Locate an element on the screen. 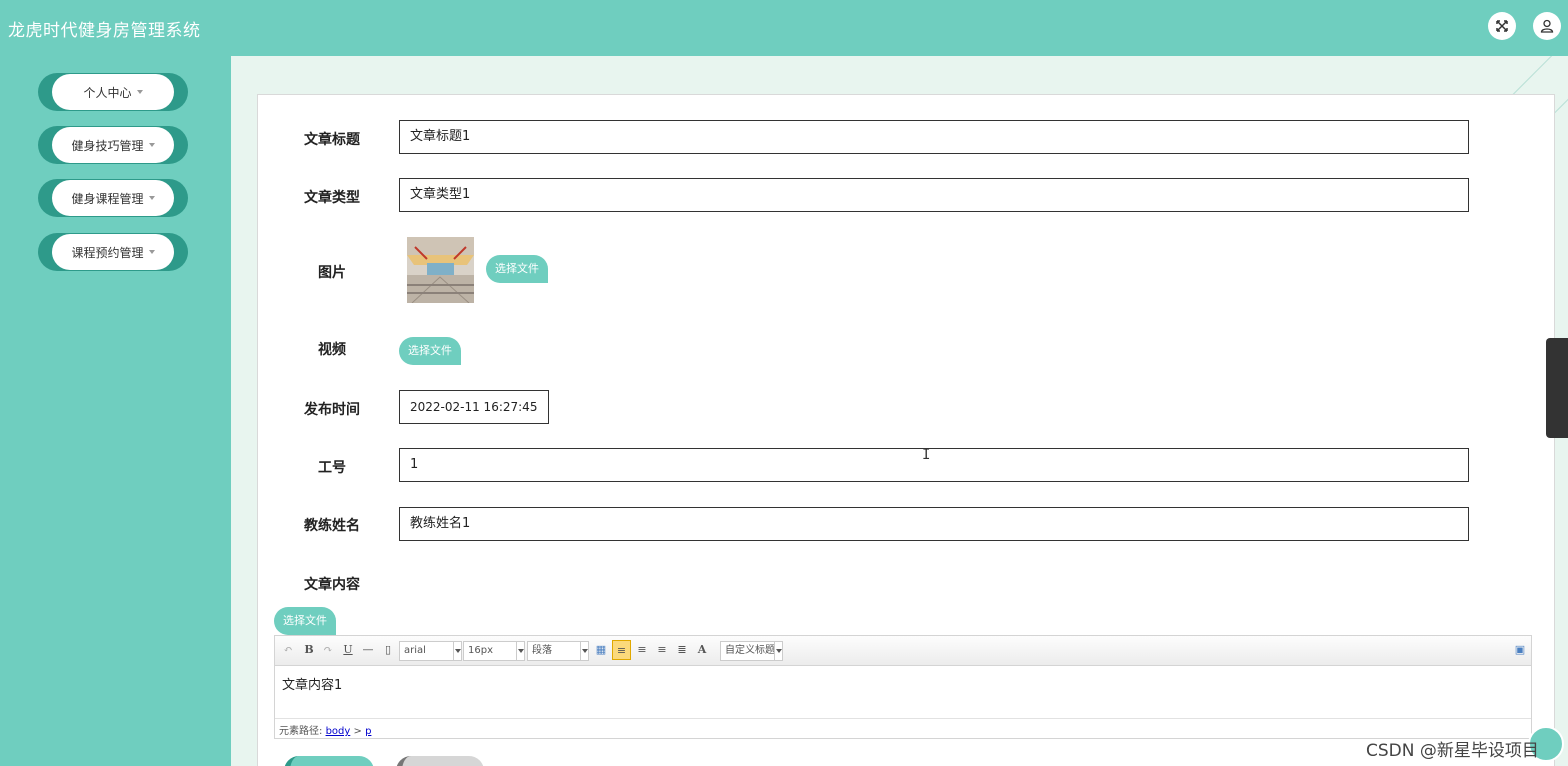  side-tab-handle is located at coordinates (1557, 388).